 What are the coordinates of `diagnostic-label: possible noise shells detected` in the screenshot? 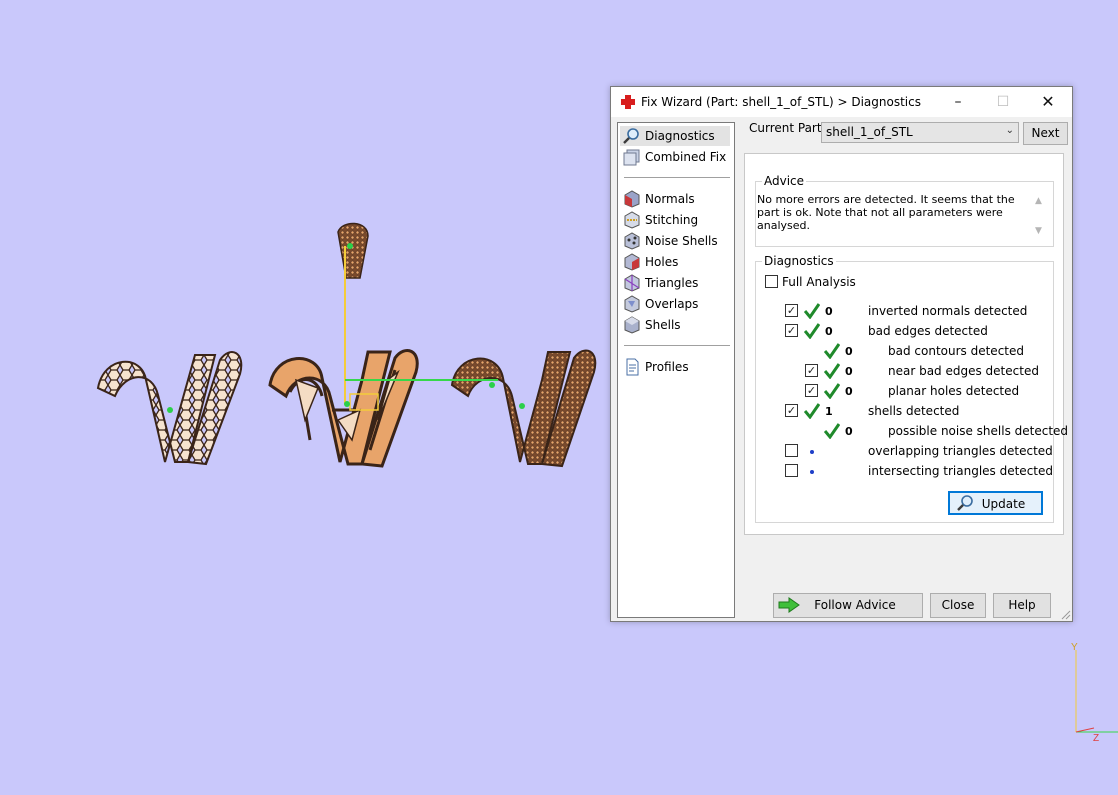 It's located at (978, 431).